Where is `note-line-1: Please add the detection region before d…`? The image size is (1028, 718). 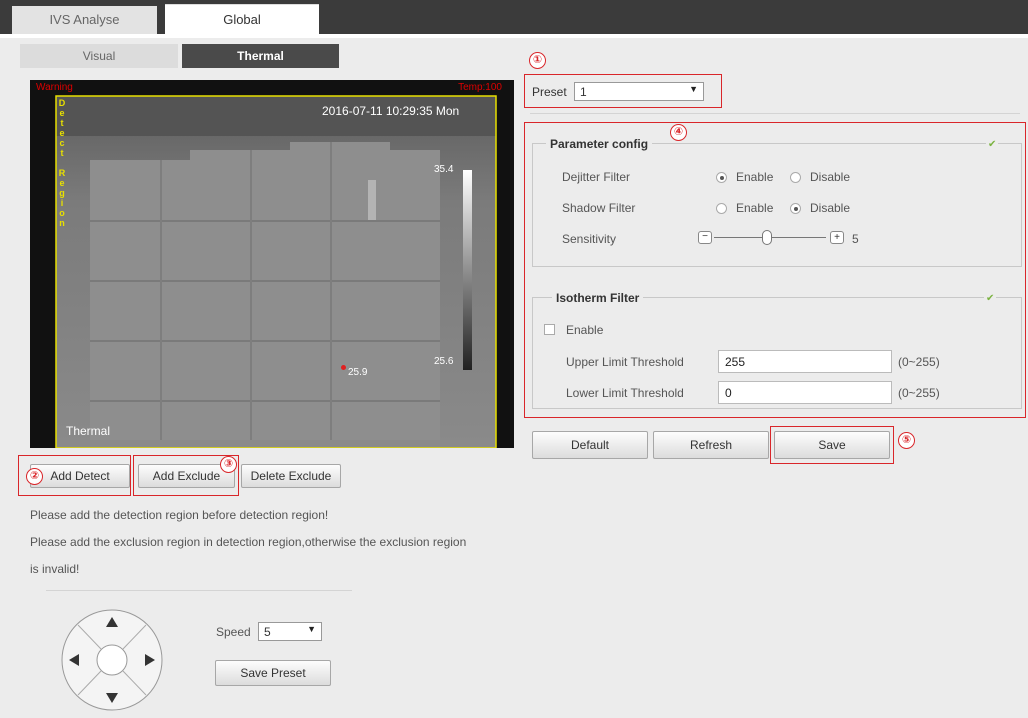
note-line-1: Please add the detection region before d… is located at coordinates (179, 515).